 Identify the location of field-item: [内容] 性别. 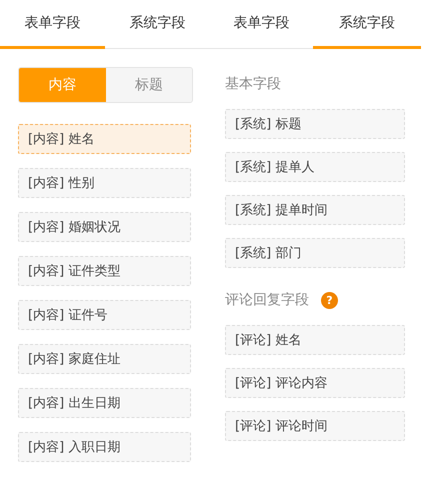
(104, 183).